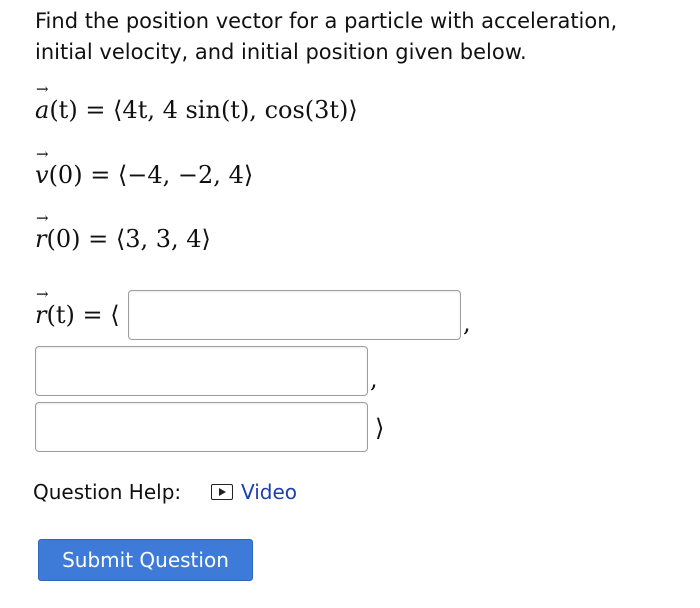 Image resolution: width=700 pixels, height=608 pixels. Describe the element at coordinates (222, 492) in the screenshot. I see `play-box-icon` at that location.